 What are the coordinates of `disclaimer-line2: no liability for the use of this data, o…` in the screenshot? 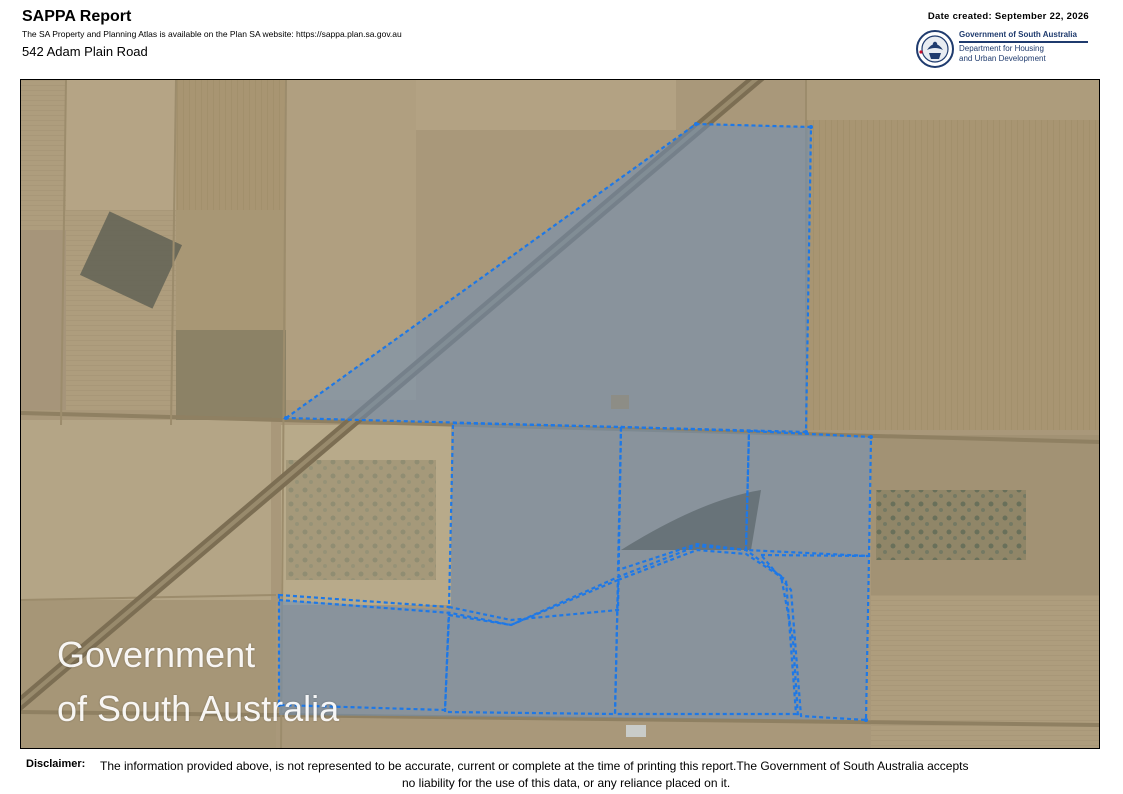 It's located at (566, 783).